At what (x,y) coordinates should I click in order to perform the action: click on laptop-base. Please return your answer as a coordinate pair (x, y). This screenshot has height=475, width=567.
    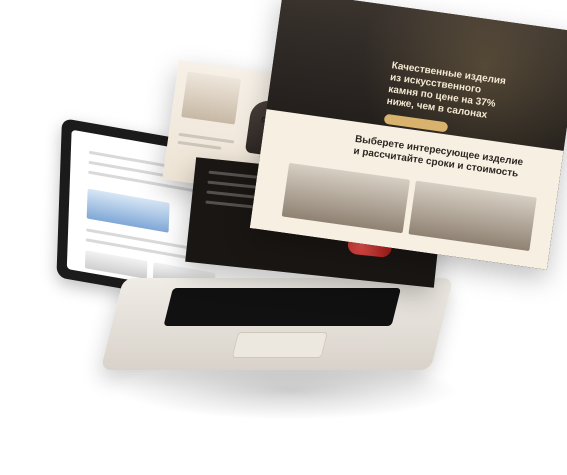
    Looking at the image, I should click on (277, 324).